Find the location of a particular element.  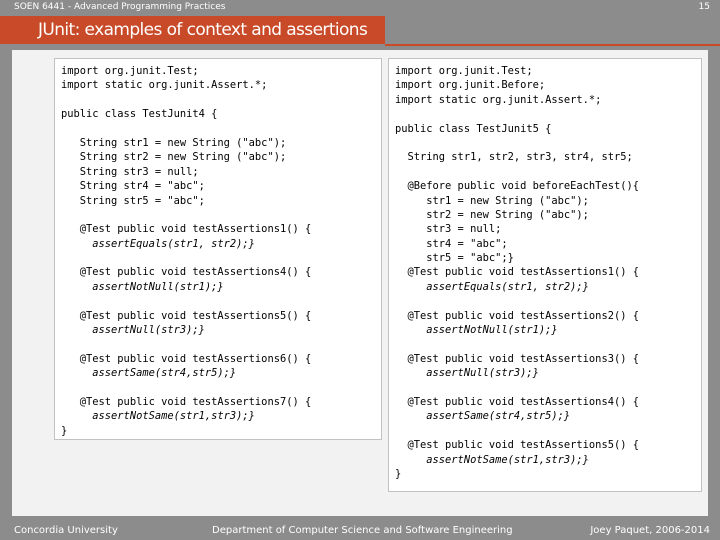

code-line: str1 = new String ("abc"); is located at coordinates (492, 200).